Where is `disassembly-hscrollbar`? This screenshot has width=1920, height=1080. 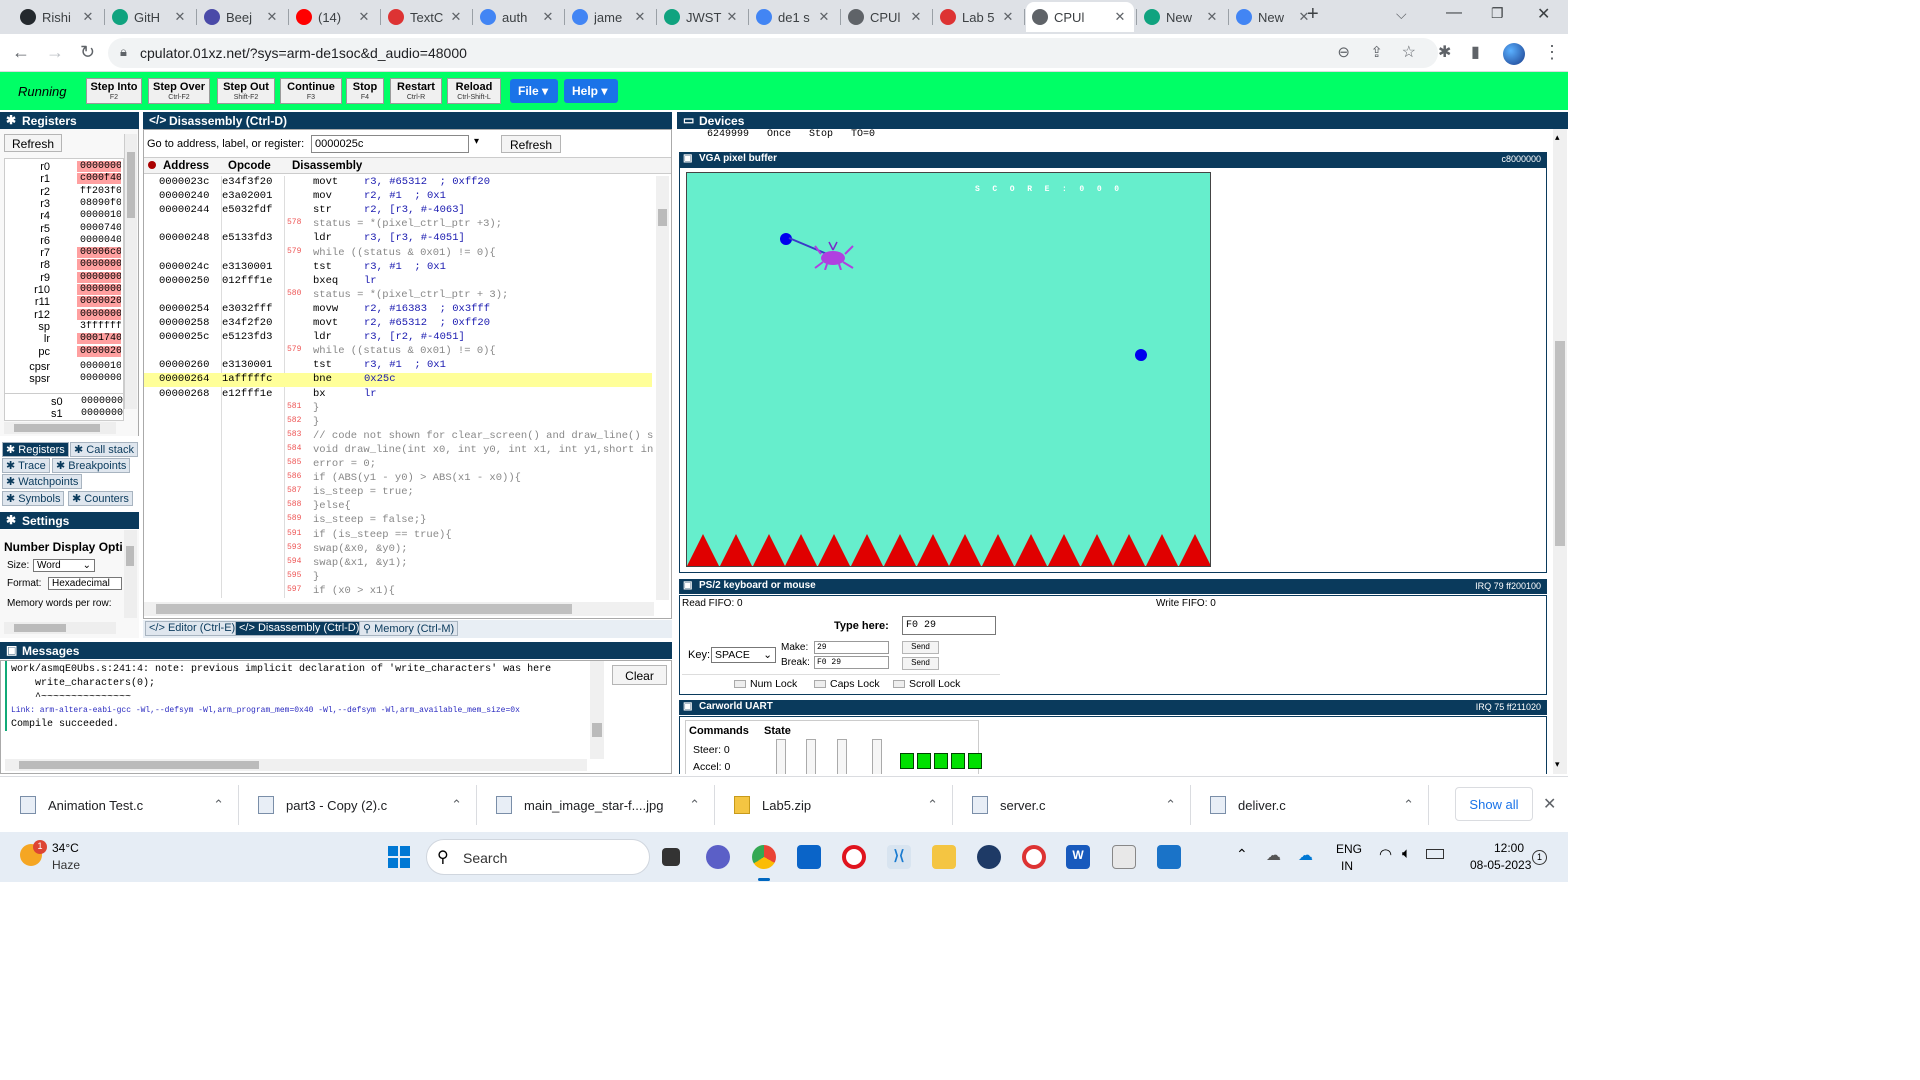
disassembly-hscrollbar is located at coordinates (399, 609).